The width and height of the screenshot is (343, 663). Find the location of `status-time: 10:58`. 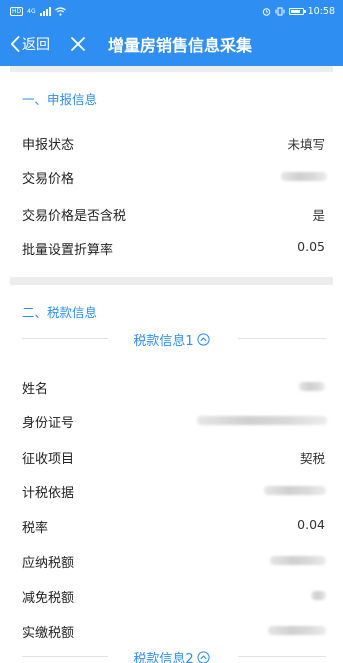

status-time: 10:58 is located at coordinates (321, 11).